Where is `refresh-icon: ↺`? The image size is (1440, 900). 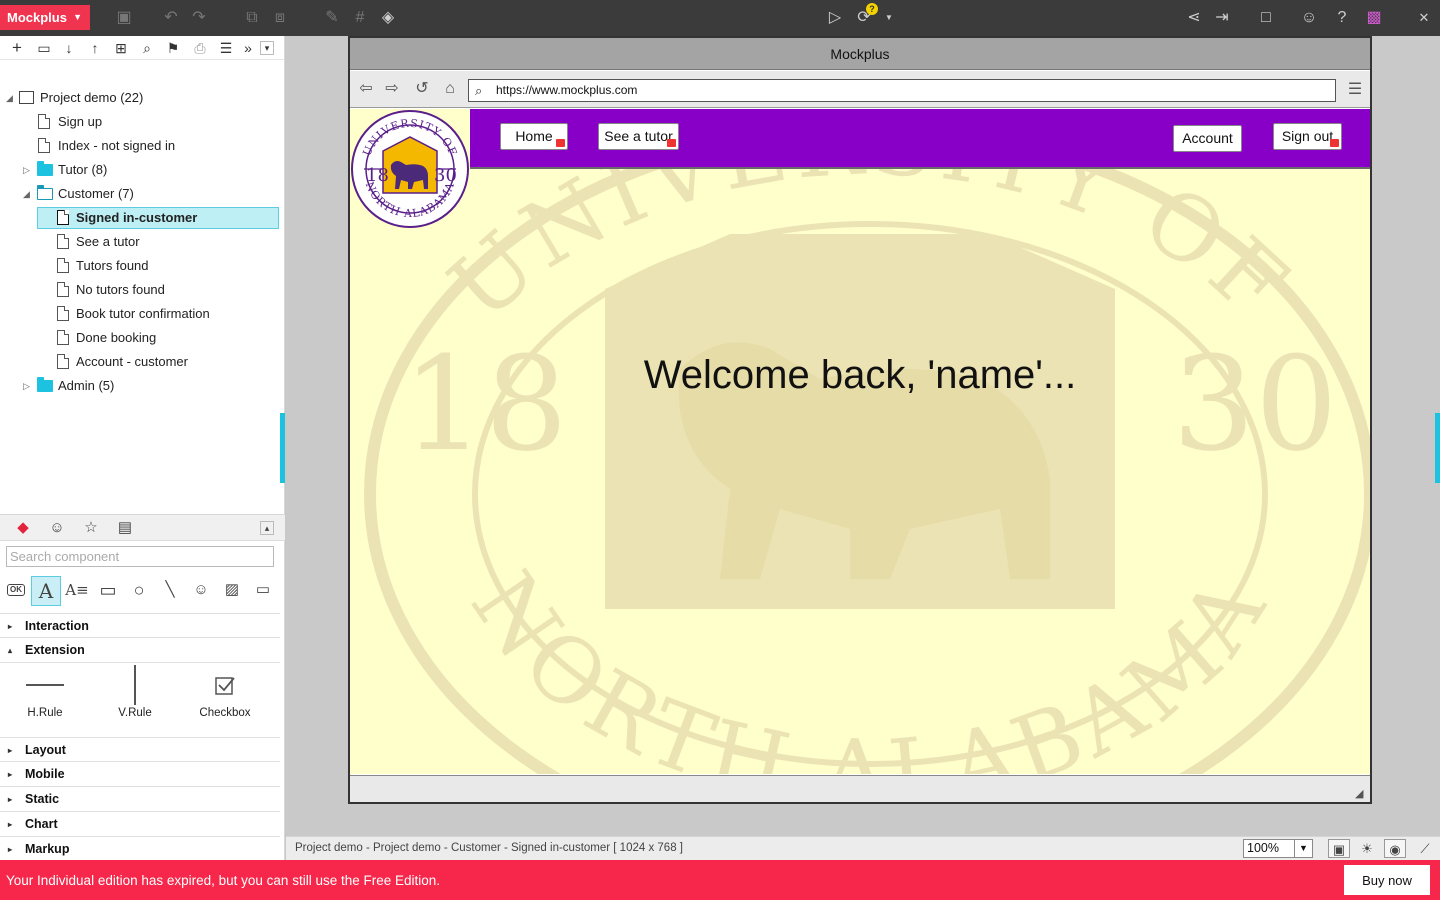
refresh-icon: ↺ is located at coordinates (422, 89).